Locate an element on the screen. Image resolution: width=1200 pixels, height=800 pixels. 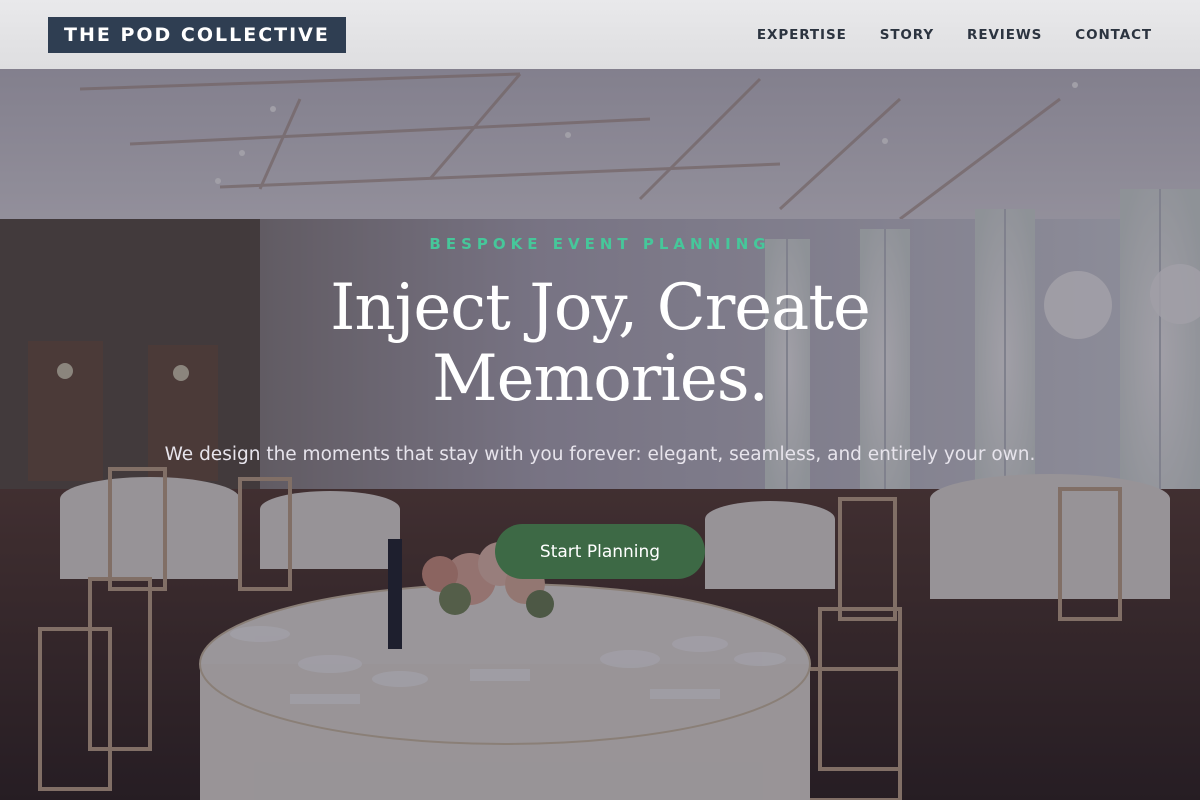
brand-logo: THE POD COLLECTIVE is located at coordinates (197, 34).